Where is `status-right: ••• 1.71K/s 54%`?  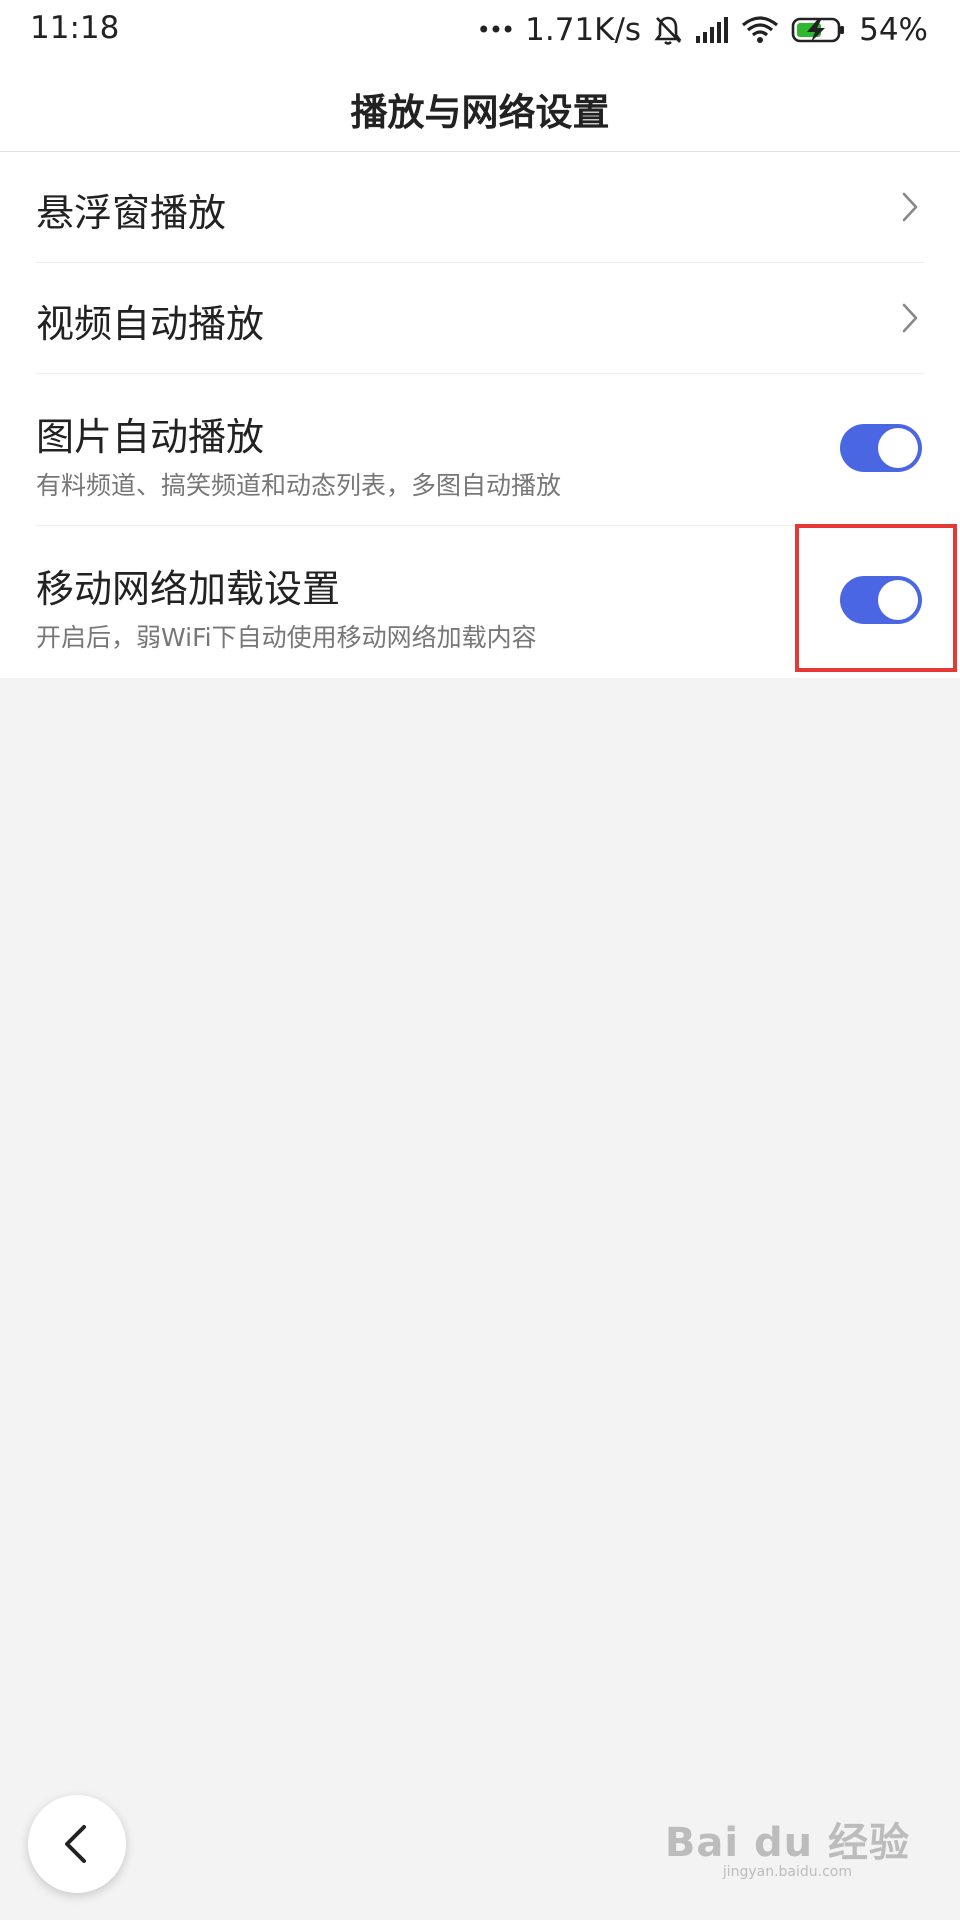 status-right: ••• 1.71K/s 54% is located at coordinates (702, 30).